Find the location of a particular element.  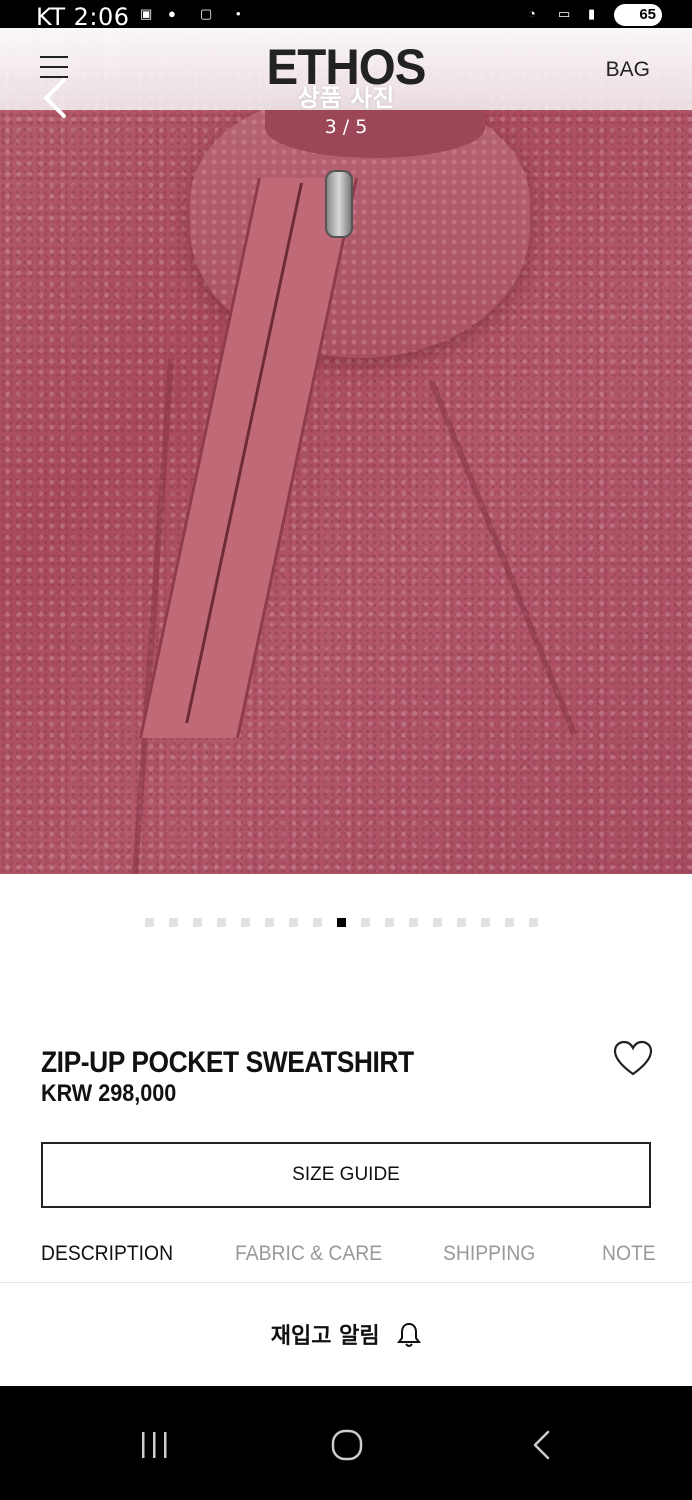

product-price: KRW 298,000 is located at coordinates (109, 1093).